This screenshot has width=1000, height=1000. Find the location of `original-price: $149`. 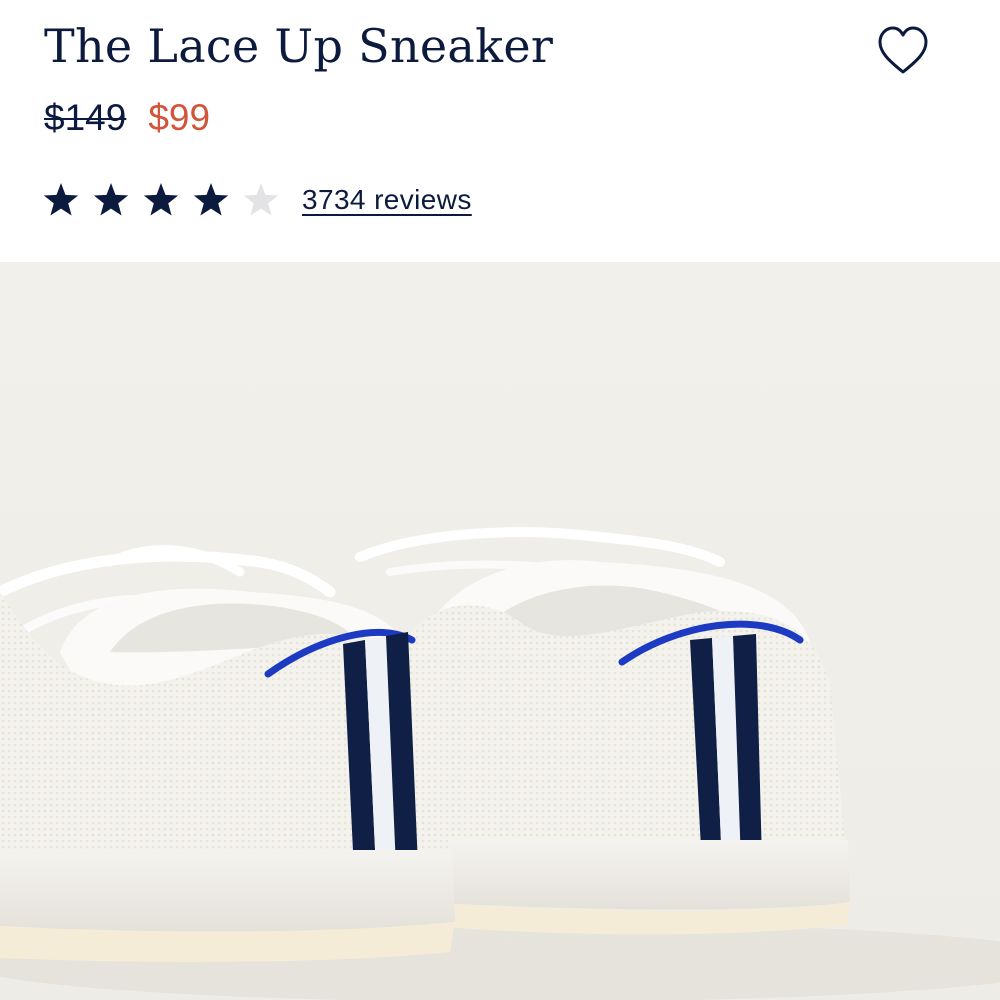

original-price: $149 is located at coordinates (85, 117).